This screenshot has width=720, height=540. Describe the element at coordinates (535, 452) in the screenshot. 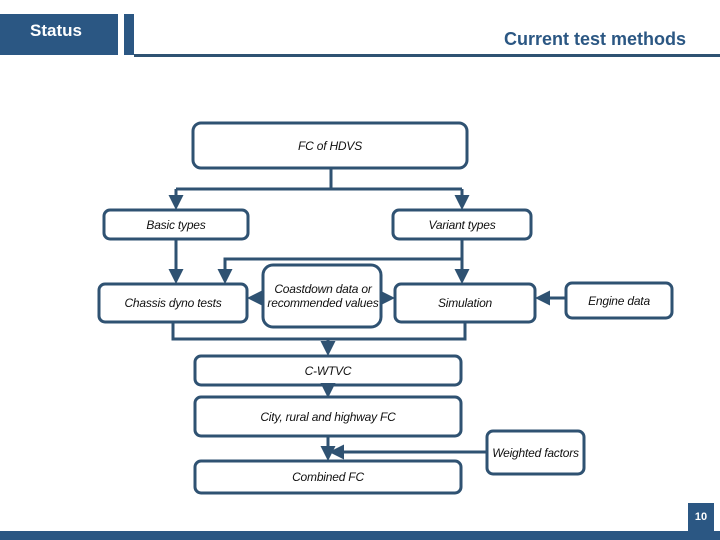

I see `label-weighted-factors: Weighted factors` at that location.